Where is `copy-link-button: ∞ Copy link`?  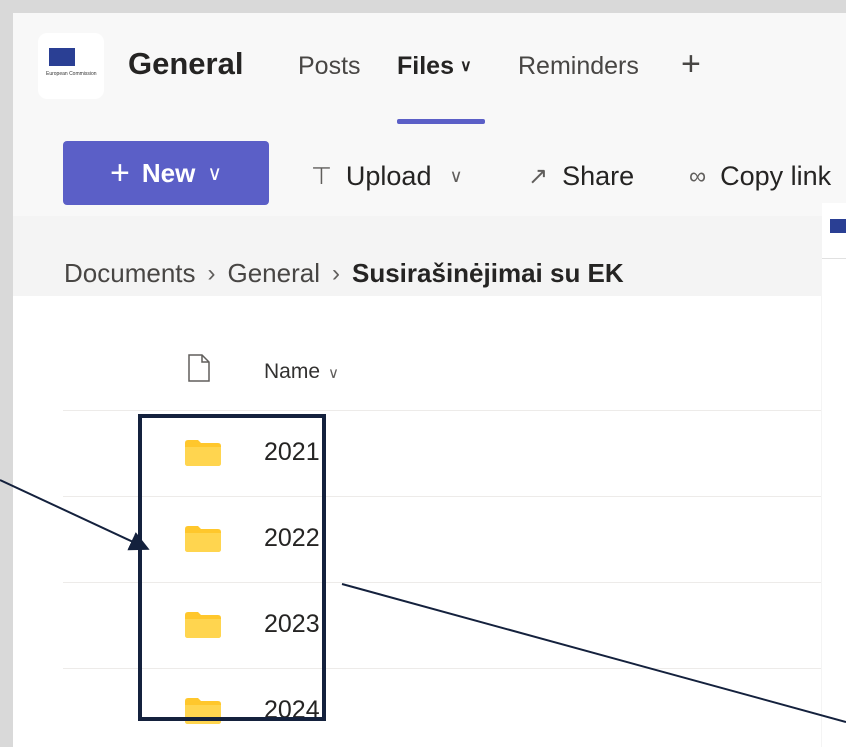 copy-link-button: ∞ Copy link is located at coordinates (760, 176).